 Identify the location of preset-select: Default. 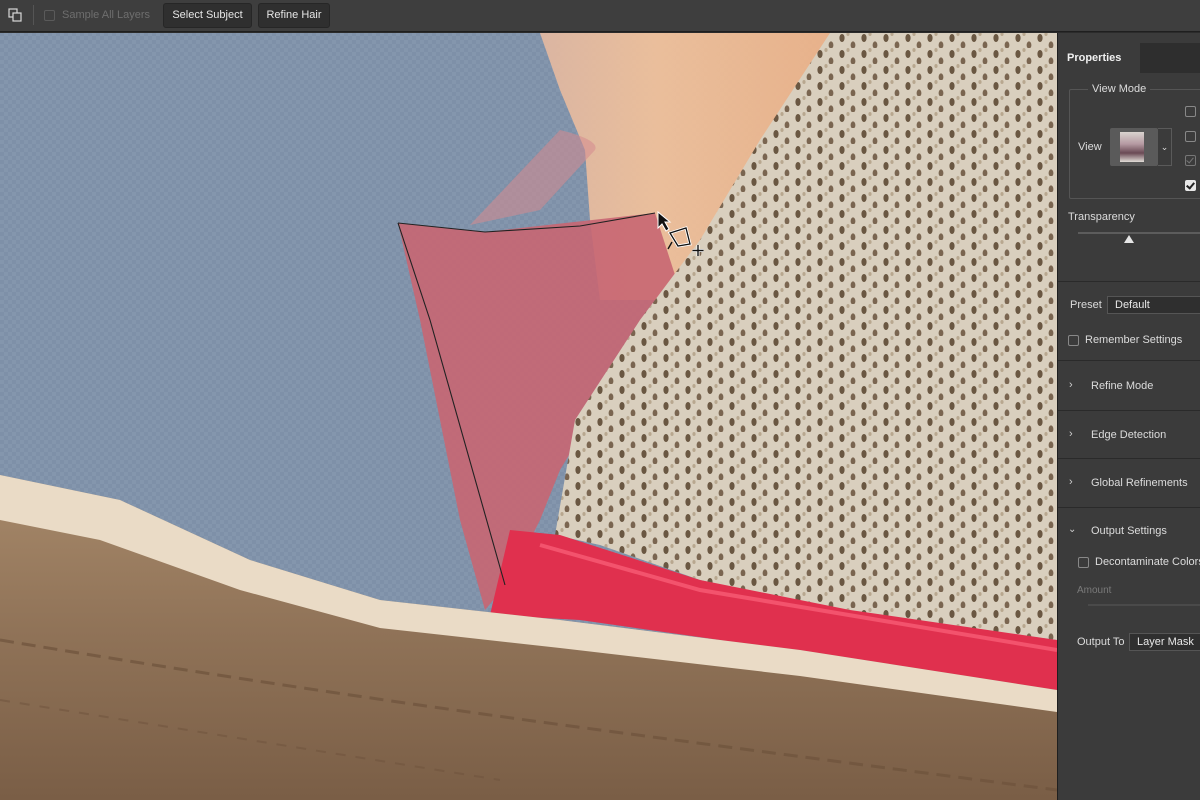
(1153, 305).